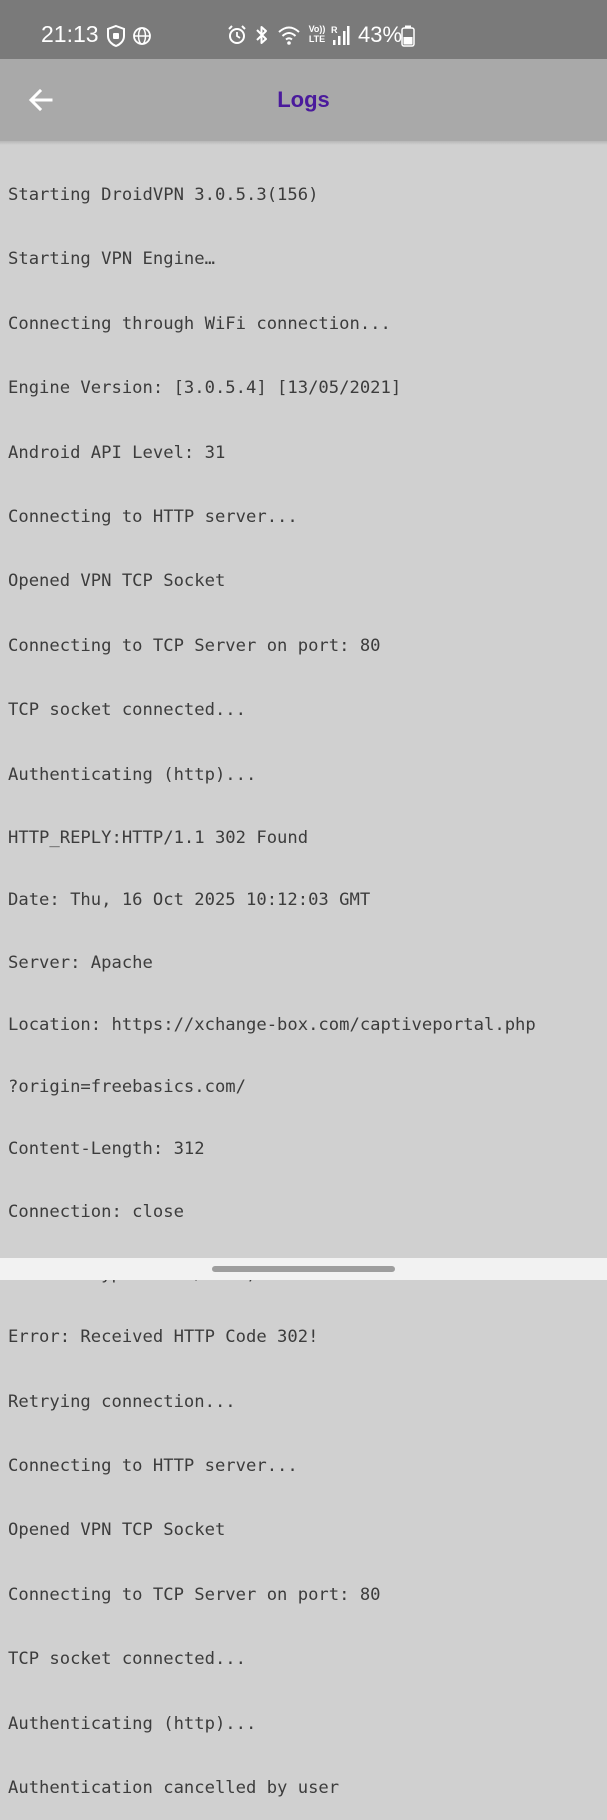  I want to click on battery-icon, so click(408, 36).